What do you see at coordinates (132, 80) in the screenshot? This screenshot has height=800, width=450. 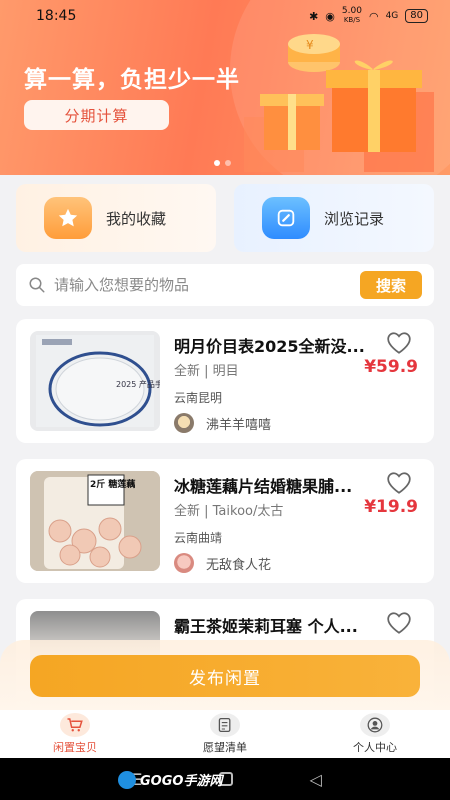 I see `banner-headline: 算一算，负担少一半` at bounding box center [132, 80].